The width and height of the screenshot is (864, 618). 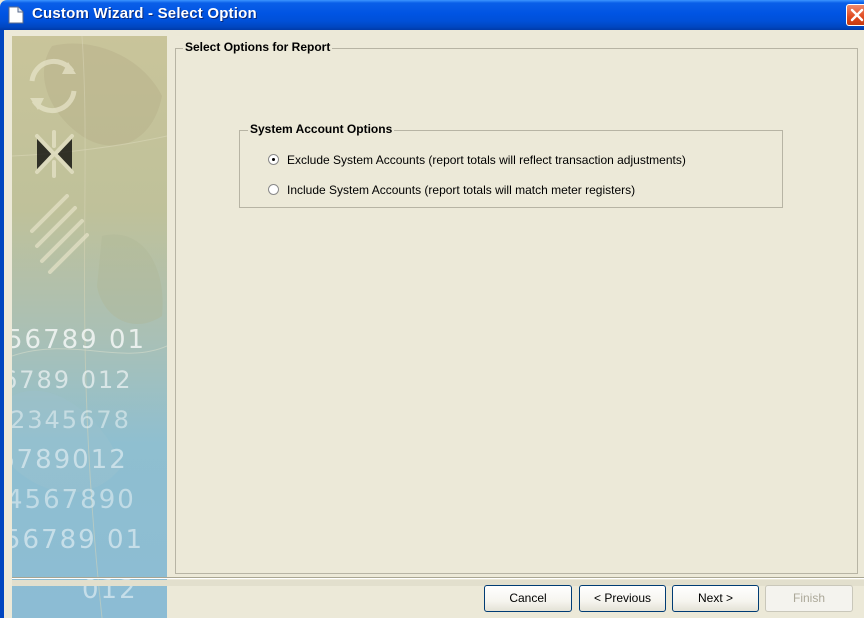 I want to click on close-button, so click(x=855, y=15).